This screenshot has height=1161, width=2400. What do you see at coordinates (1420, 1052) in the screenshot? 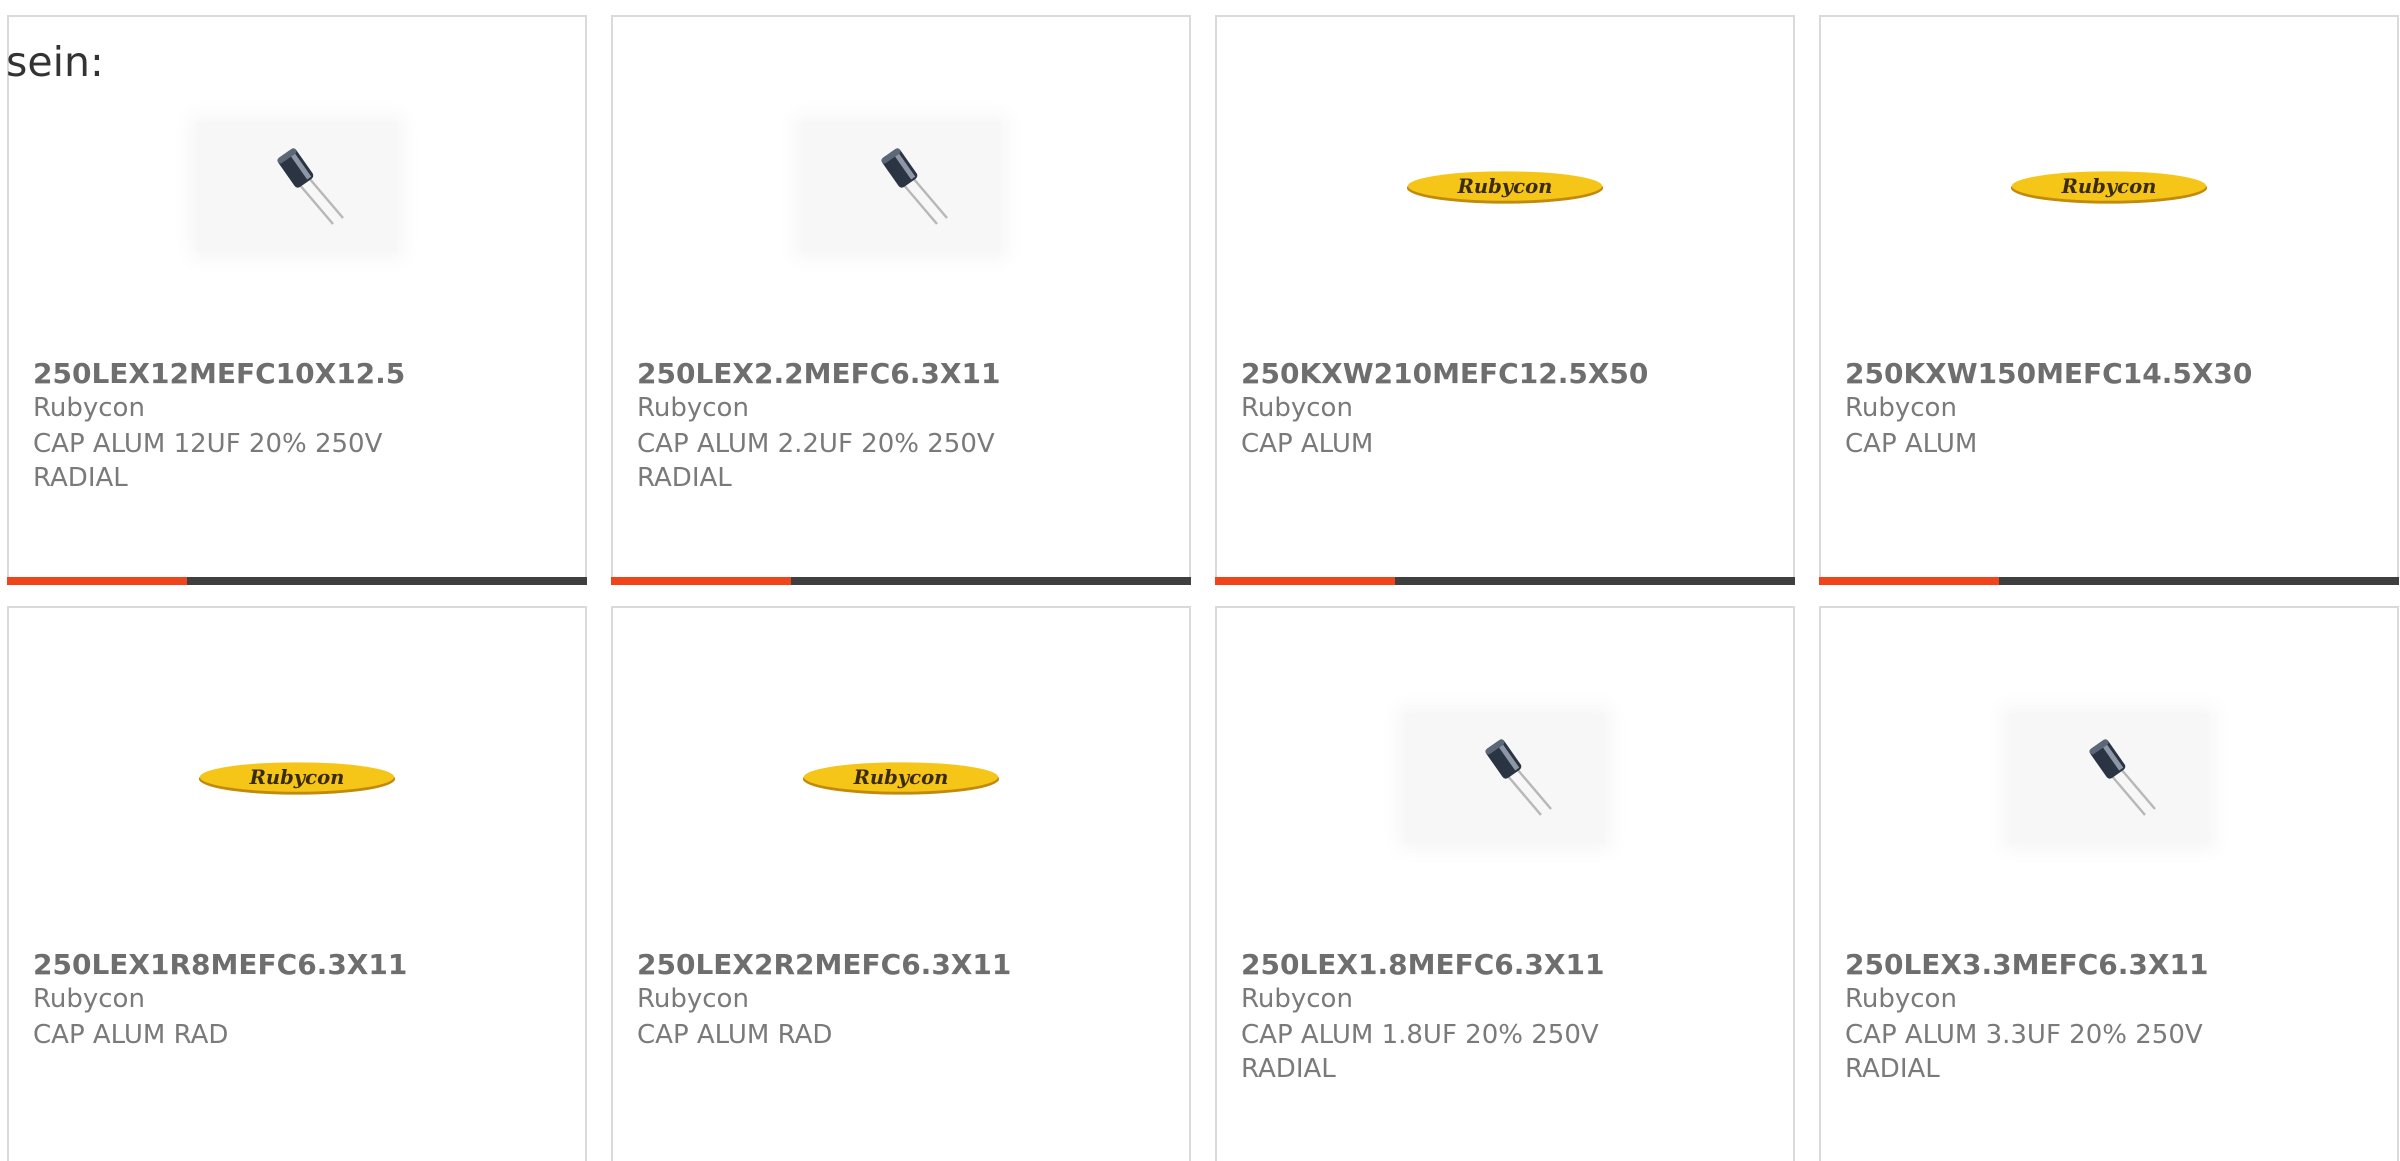
I see `product-description: CAP ALUM 1.8UF 20% 250V RADIAL` at bounding box center [1420, 1052].